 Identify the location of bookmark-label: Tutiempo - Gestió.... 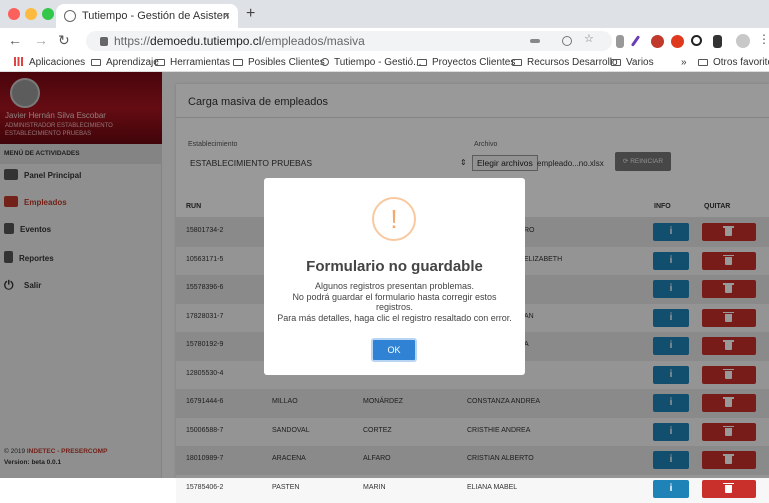
(377, 62).